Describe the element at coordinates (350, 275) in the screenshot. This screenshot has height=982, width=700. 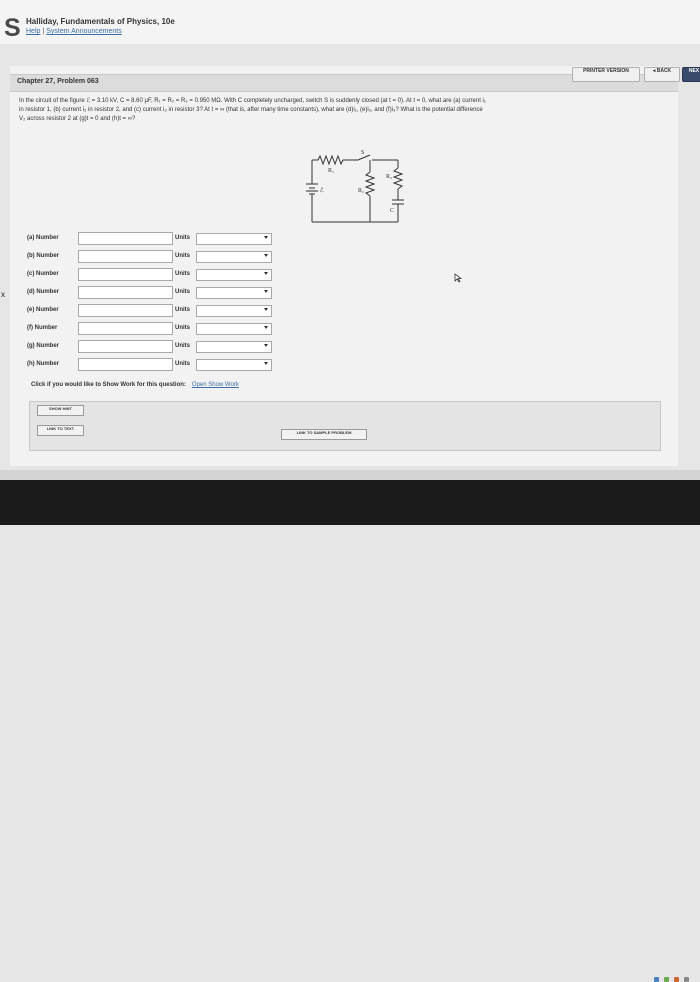
I see `answer-row-c: (c) Number Units` at that location.